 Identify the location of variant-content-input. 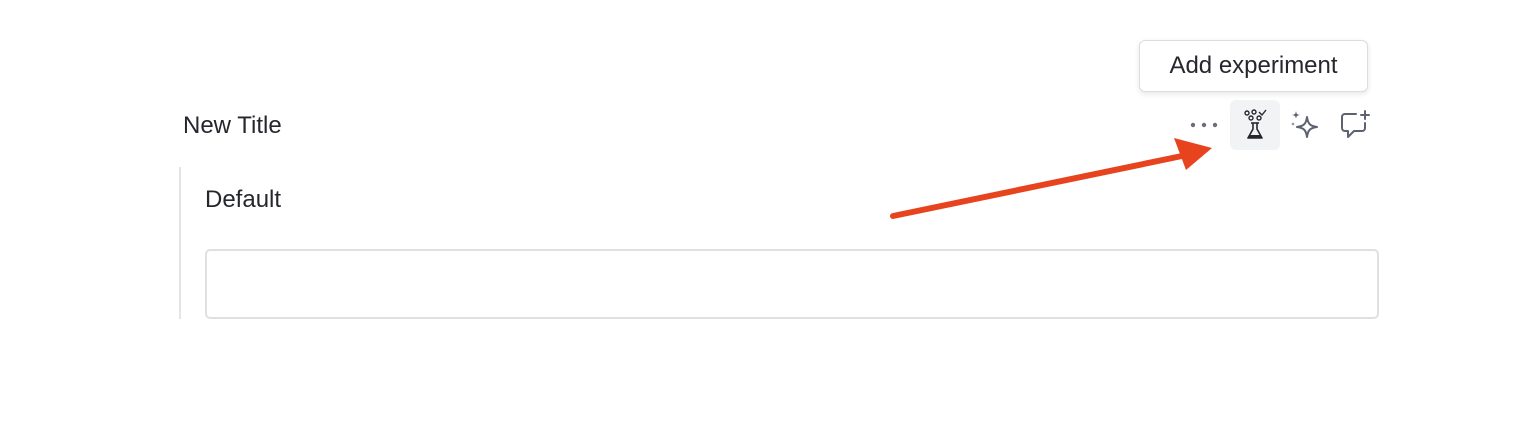
(792, 284).